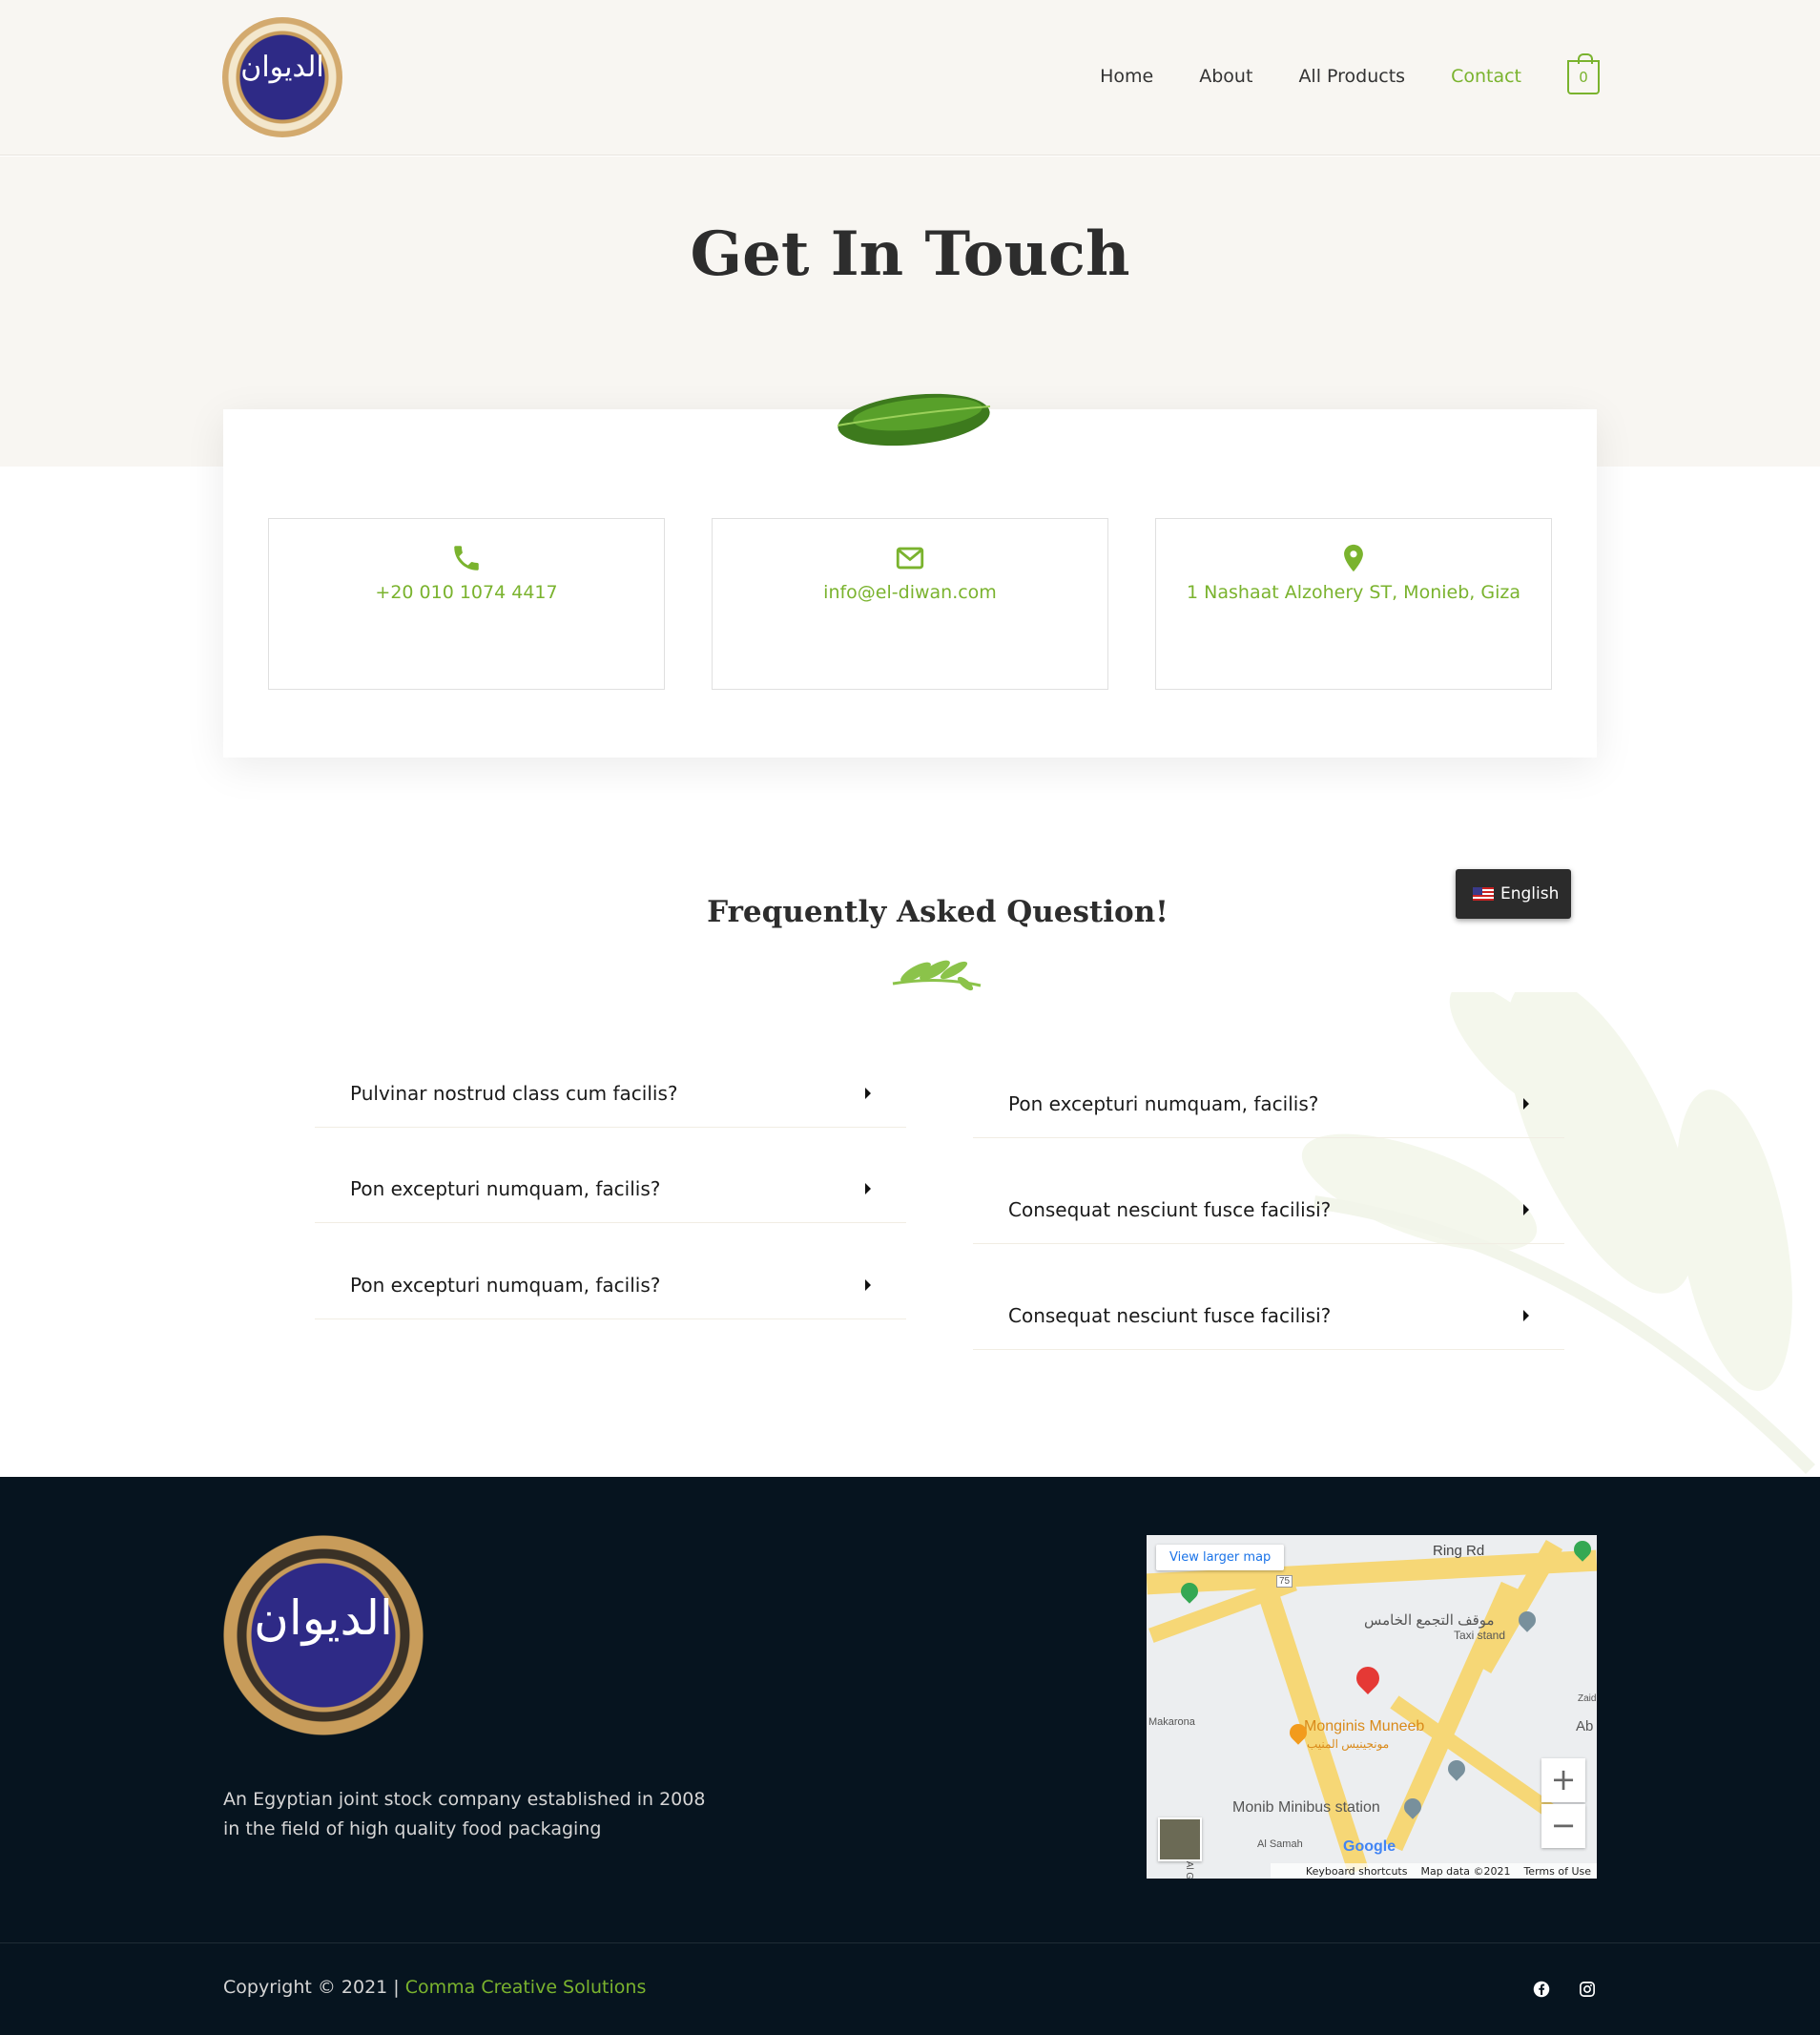 The width and height of the screenshot is (1820, 2035). I want to click on cart-icon: 0, so click(1583, 73).